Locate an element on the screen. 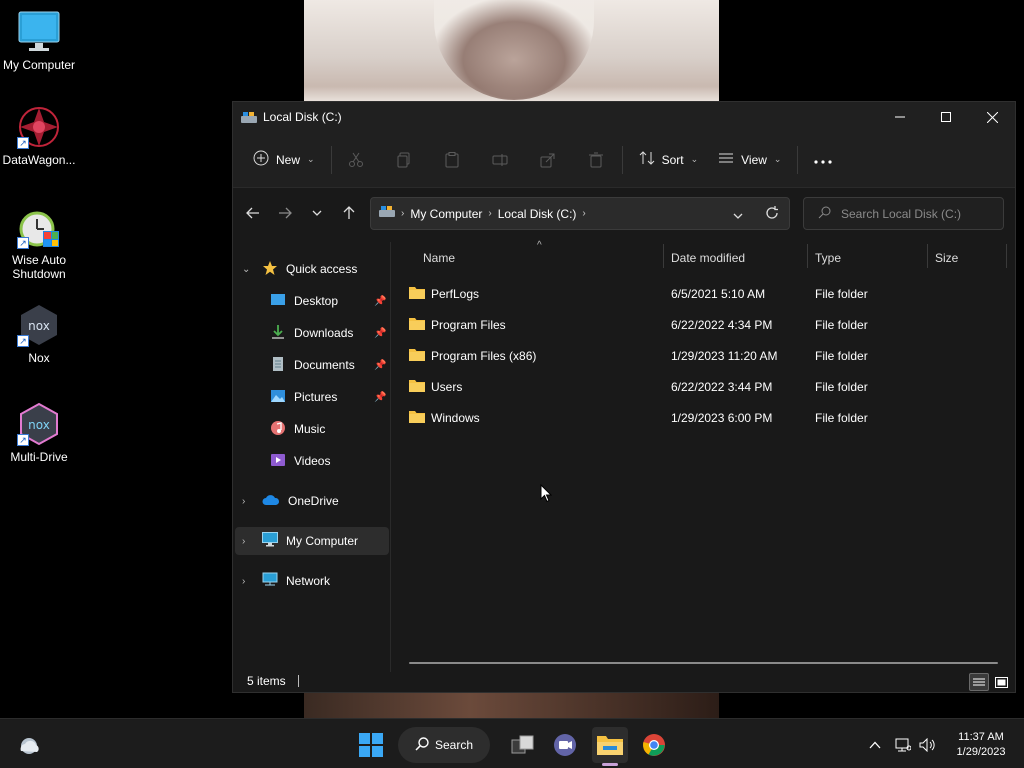 The width and height of the screenshot is (1024, 768). sidebar-item-downloads: Downloads 📌 is located at coordinates (328, 333).